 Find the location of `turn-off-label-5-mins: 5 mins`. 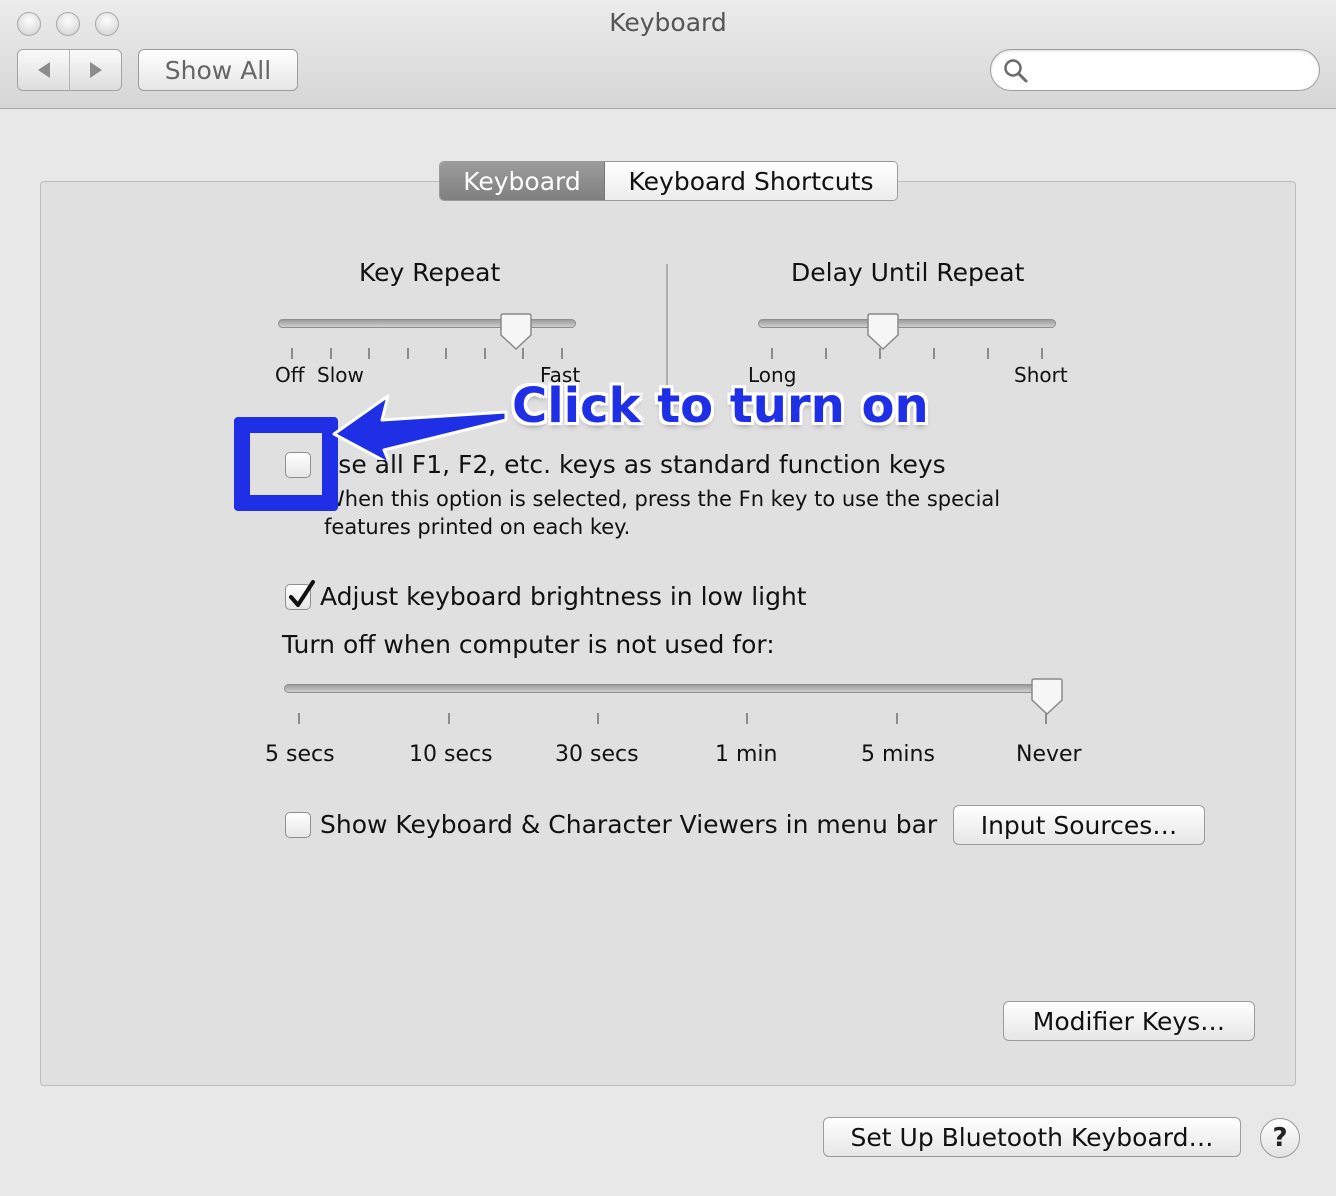

turn-off-label-5-mins: 5 mins is located at coordinates (898, 754).